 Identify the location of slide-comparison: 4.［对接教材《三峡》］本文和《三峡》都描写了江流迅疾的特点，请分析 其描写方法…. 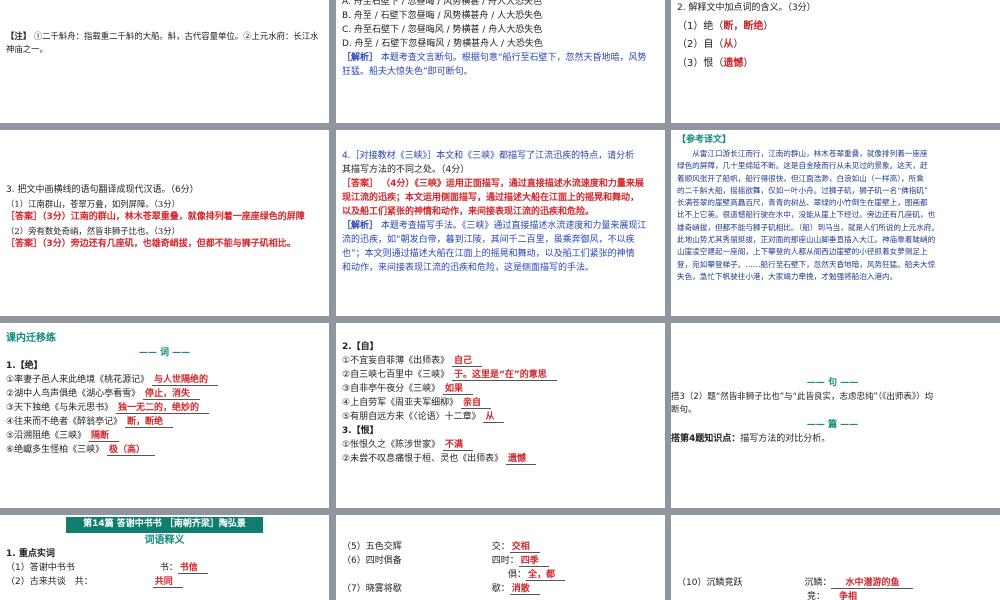
(500, 223).